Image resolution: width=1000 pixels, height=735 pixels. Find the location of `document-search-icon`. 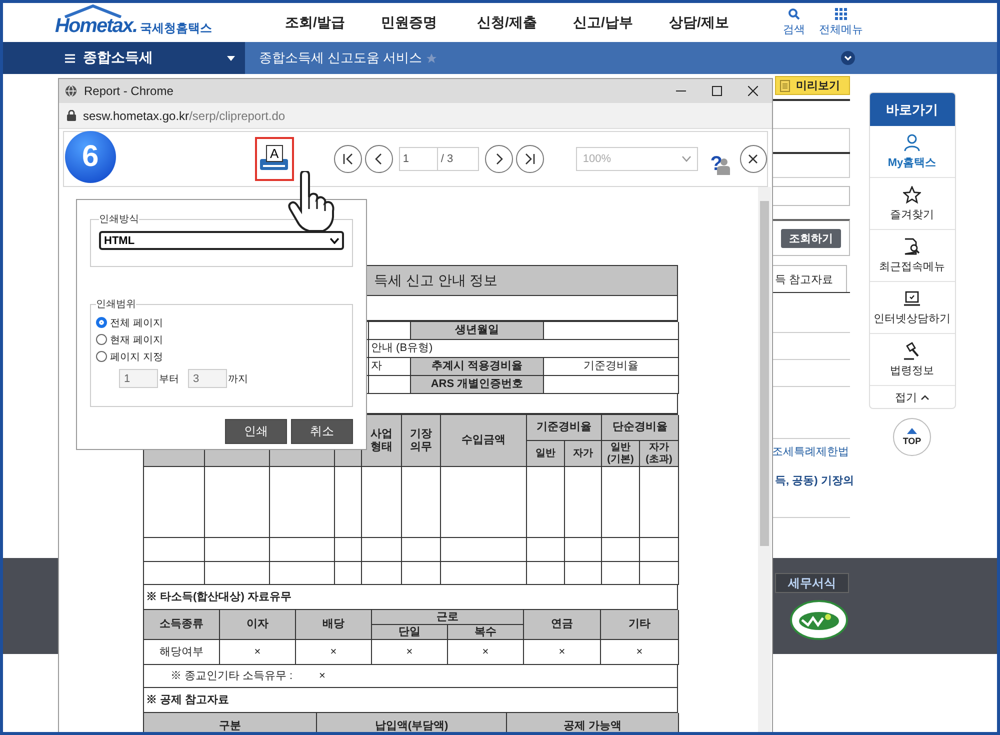

document-search-icon is located at coordinates (912, 247).